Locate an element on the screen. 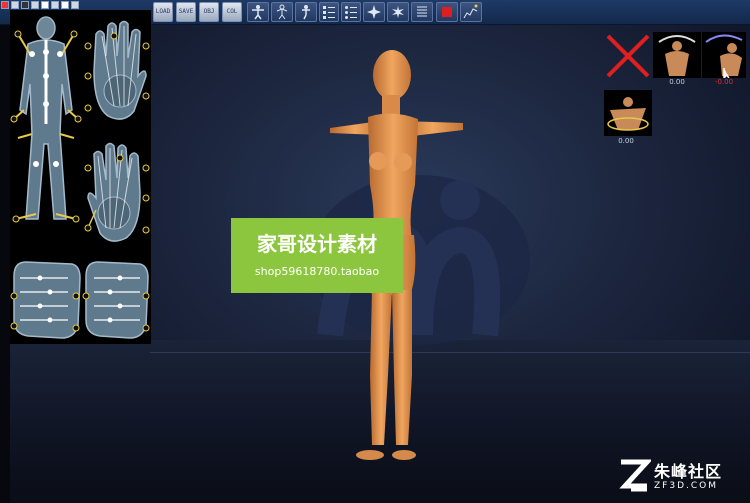  obj-button: OBJ is located at coordinates (209, 12).